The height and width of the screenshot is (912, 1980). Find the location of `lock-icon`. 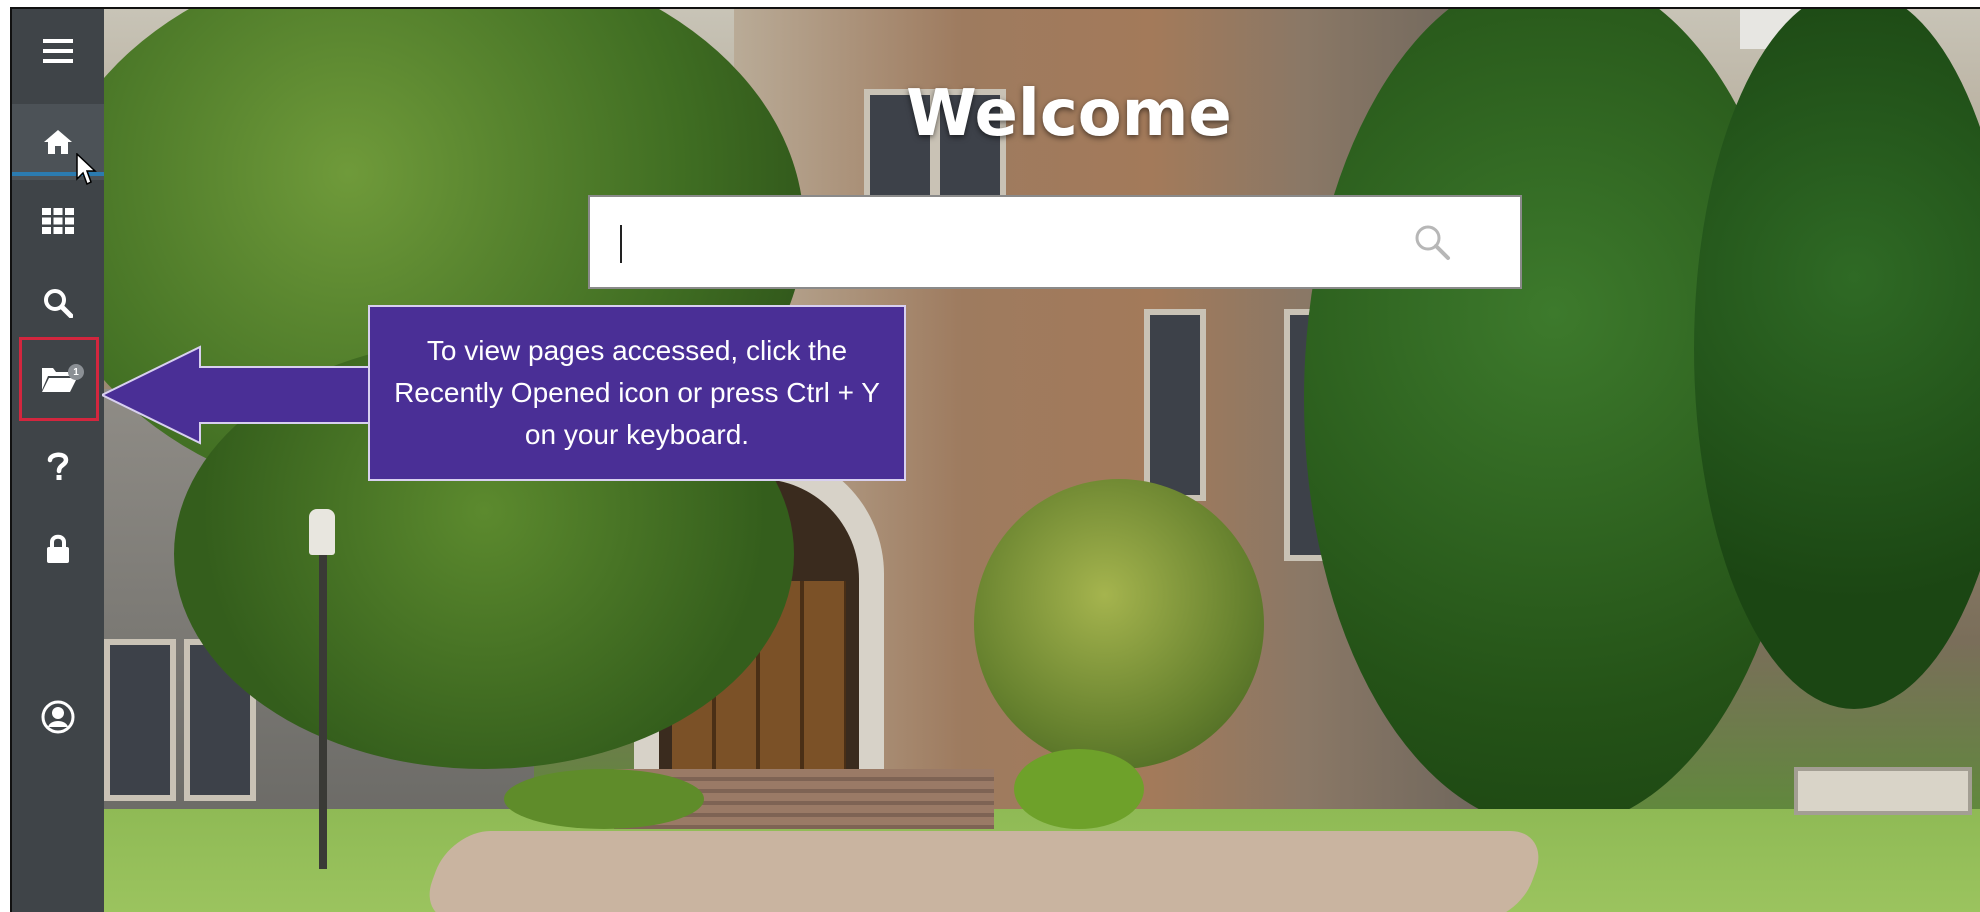

lock-icon is located at coordinates (58, 548).